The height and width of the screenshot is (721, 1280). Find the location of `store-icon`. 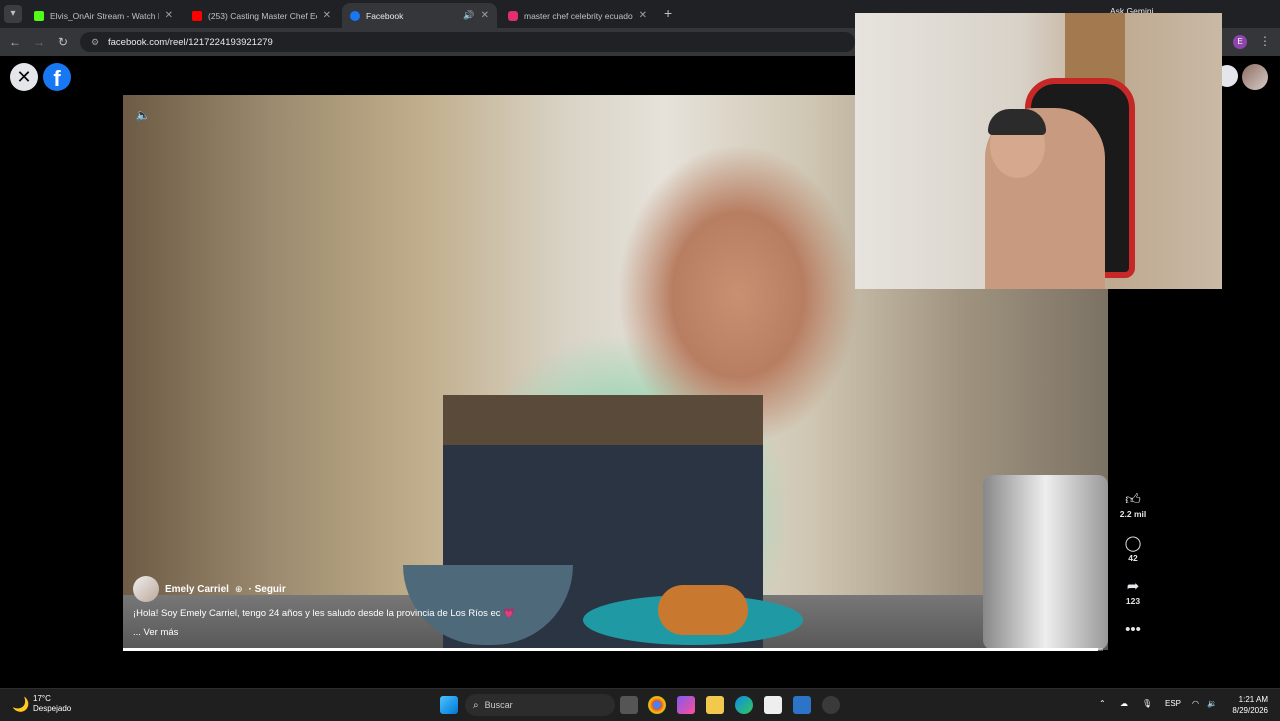

store-icon is located at coordinates (773, 705).